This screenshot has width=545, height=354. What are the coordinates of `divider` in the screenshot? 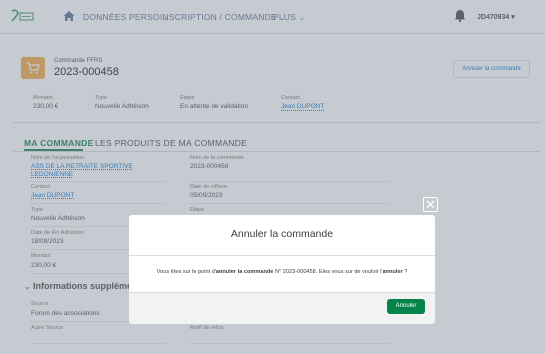 It's located at (282, 255).